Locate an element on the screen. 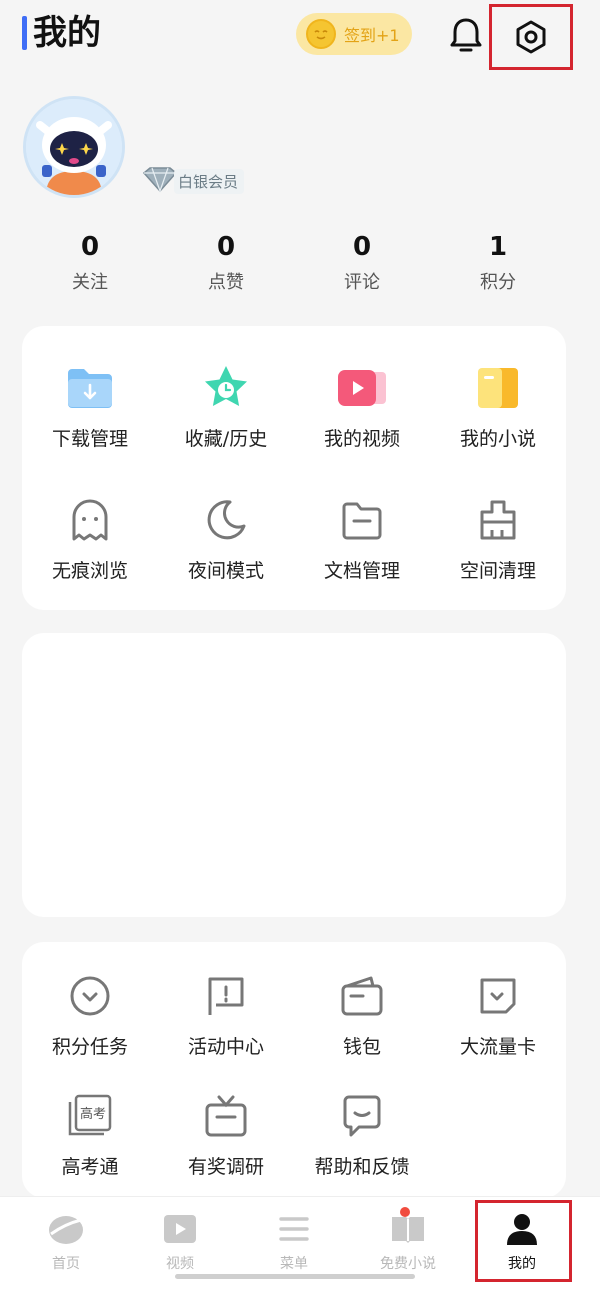  tool-space-cleanup: 空间清理 is located at coordinates (498, 538).